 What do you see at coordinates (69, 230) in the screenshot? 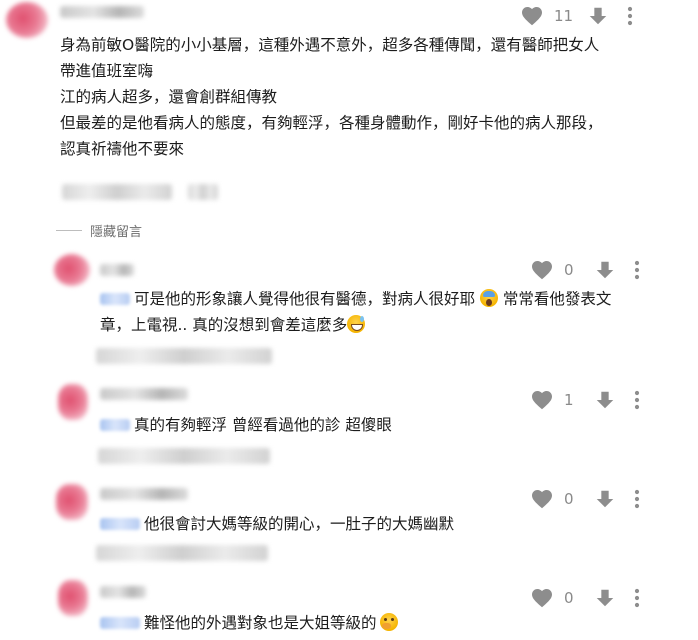
I see `divider-line` at bounding box center [69, 230].